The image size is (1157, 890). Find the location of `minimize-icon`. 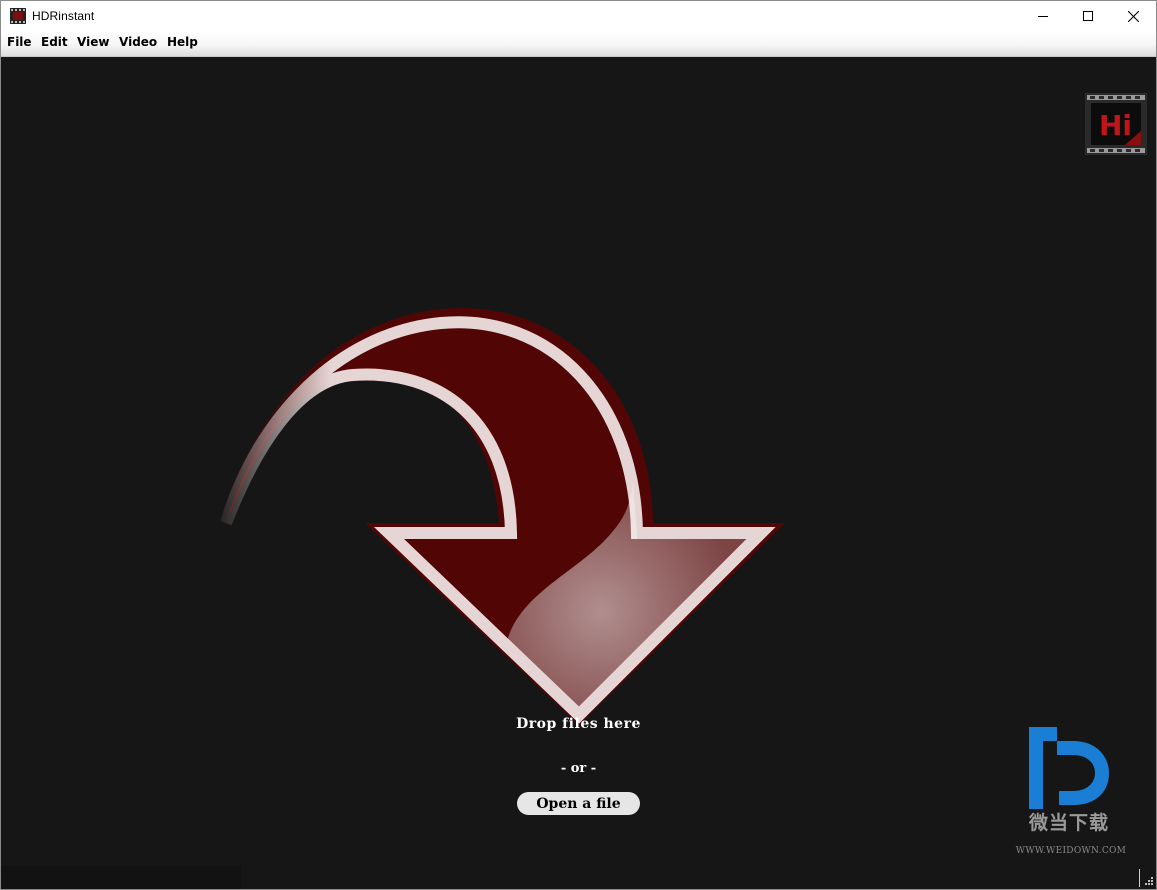

minimize-icon is located at coordinates (1043, 16).